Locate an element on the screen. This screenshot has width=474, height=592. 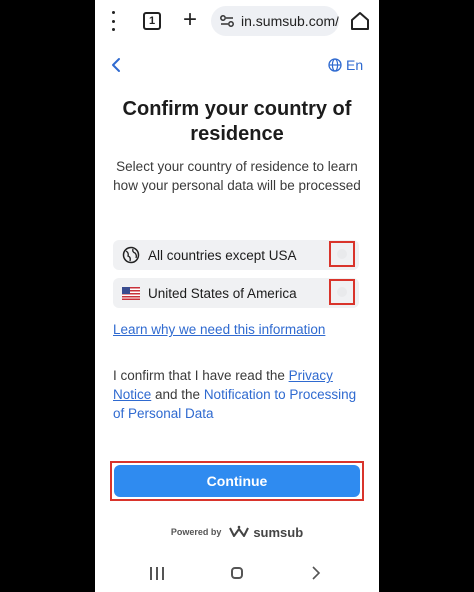
continue-button: Continue is located at coordinates (237, 481).